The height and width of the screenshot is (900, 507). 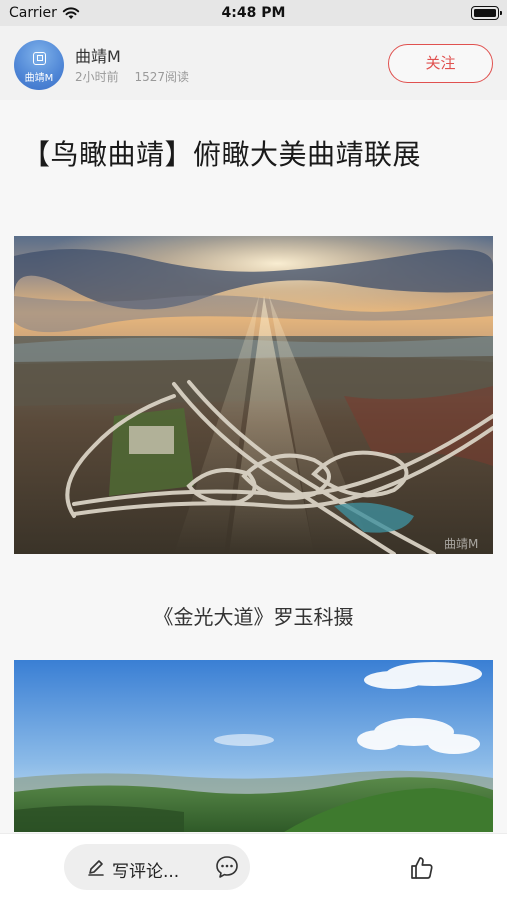 What do you see at coordinates (253, 617) in the screenshot?
I see `photo-caption: 《金光大道》罗玉科摄` at bounding box center [253, 617].